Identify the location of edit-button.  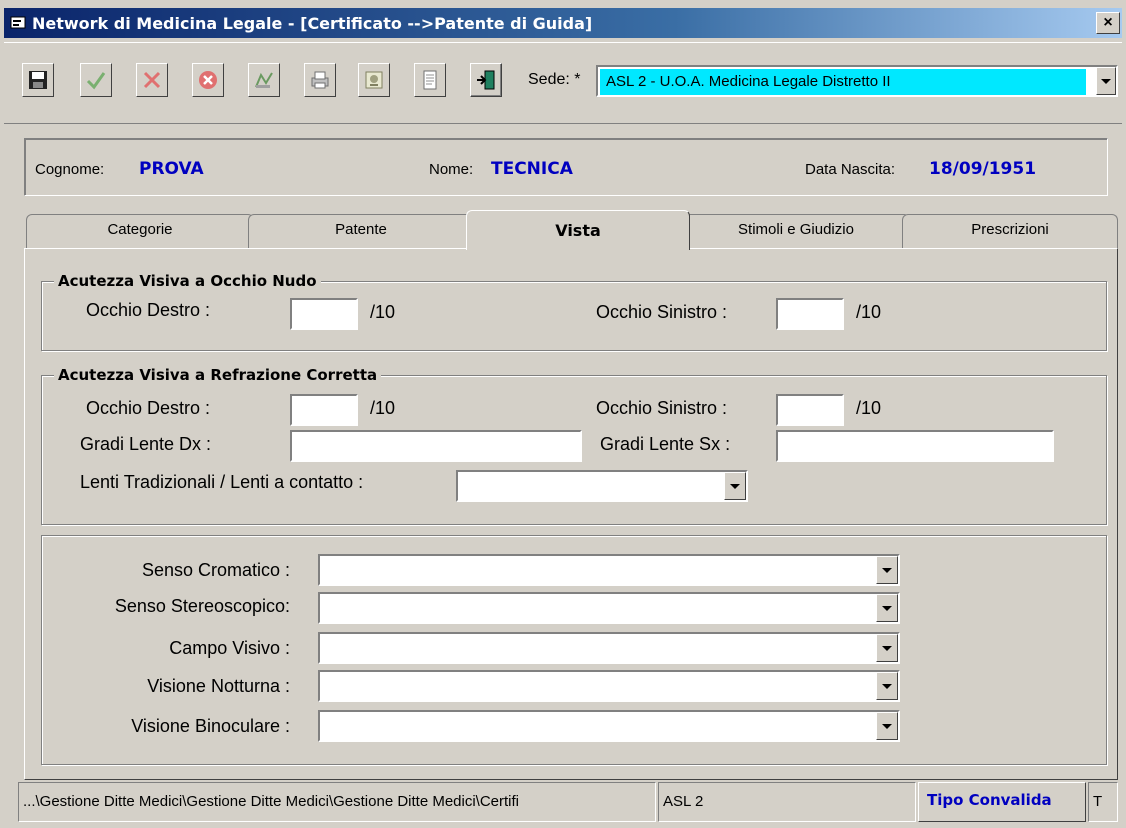
(264, 80).